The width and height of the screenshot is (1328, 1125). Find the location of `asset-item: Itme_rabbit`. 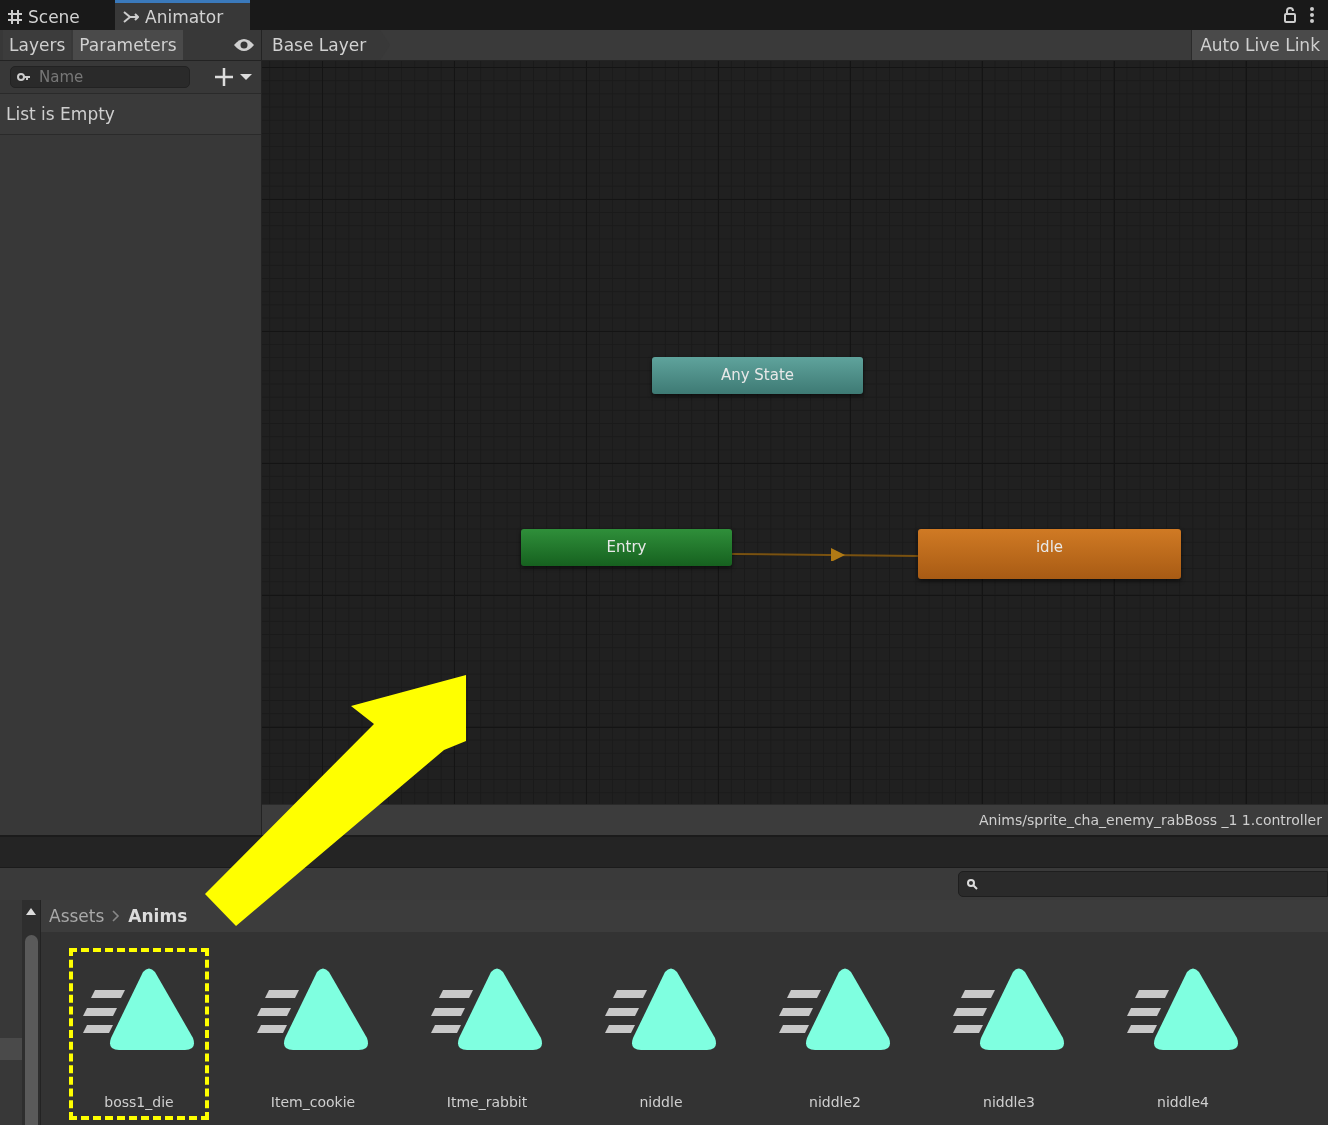

asset-item: Itme_rabbit is located at coordinates (487, 1034).